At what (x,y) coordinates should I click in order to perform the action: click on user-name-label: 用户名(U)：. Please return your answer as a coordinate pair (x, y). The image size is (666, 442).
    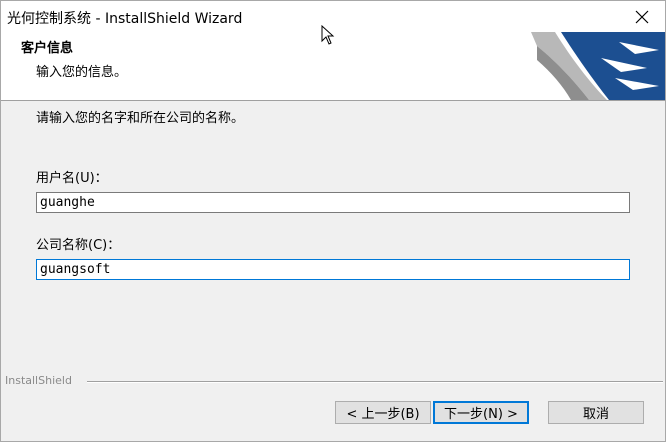
    Looking at the image, I should click on (72, 178).